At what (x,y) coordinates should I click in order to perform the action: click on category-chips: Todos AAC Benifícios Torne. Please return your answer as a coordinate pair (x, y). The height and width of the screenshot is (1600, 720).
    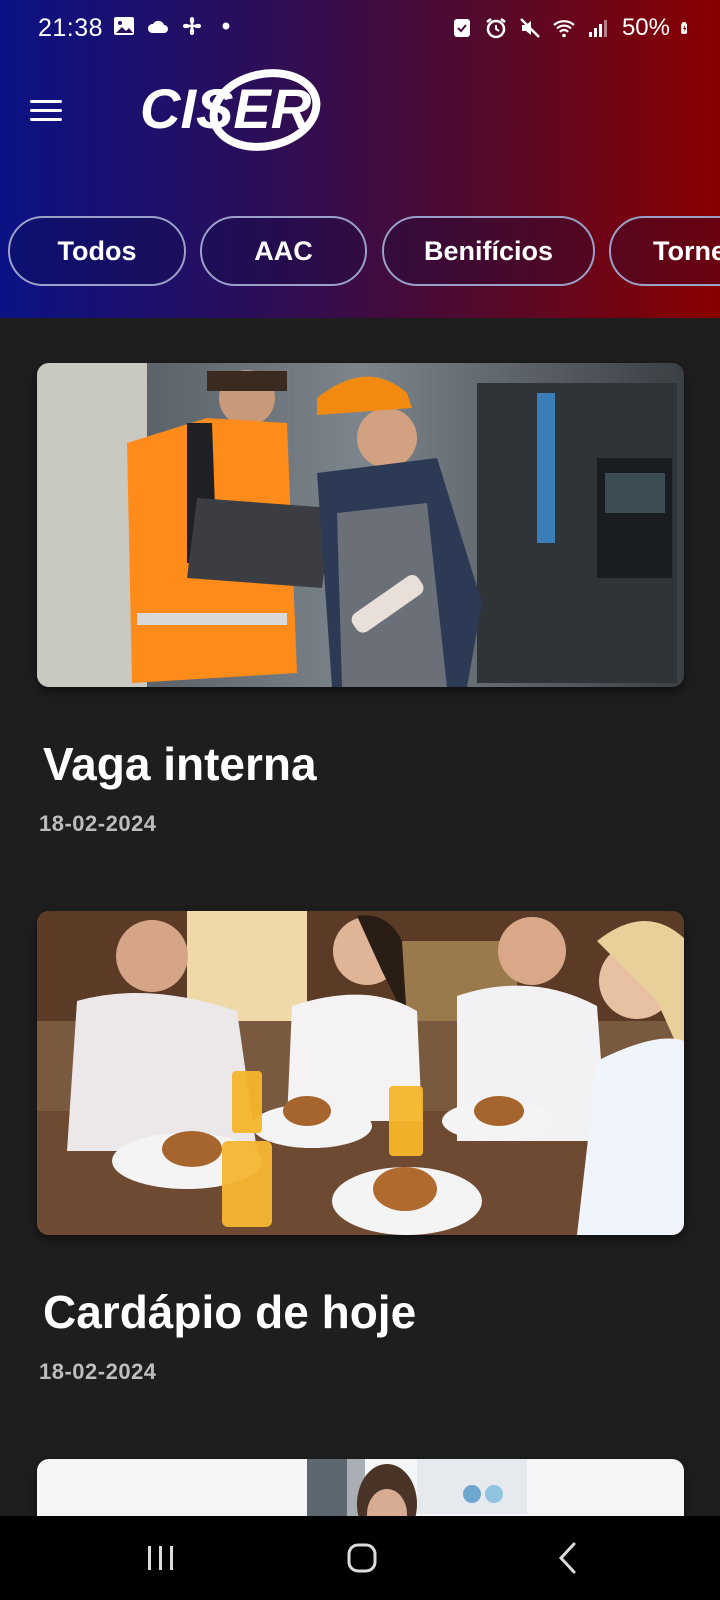
    Looking at the image, I should click on (360, 252).